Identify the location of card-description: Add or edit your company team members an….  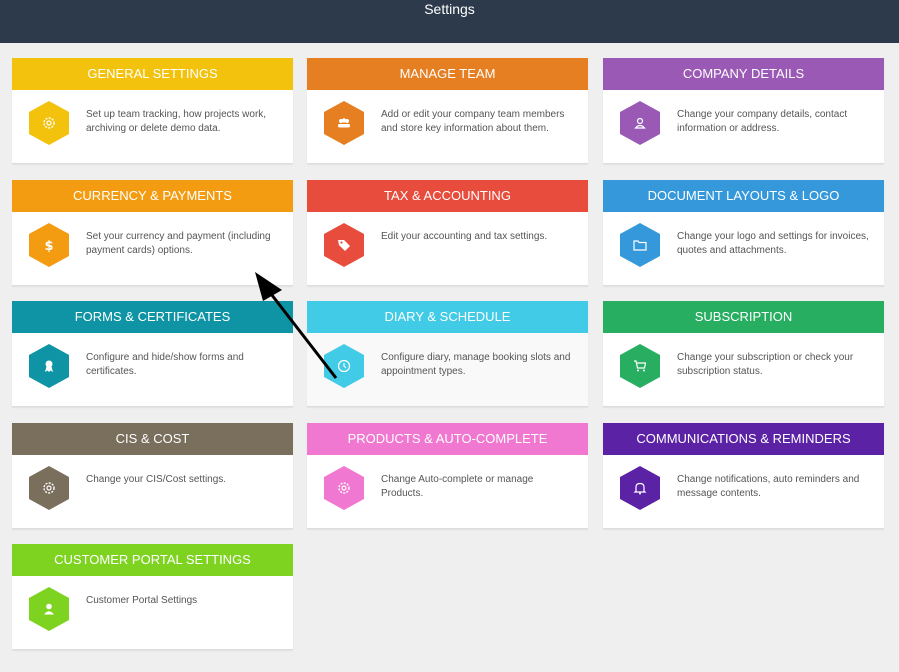
(473, 121).